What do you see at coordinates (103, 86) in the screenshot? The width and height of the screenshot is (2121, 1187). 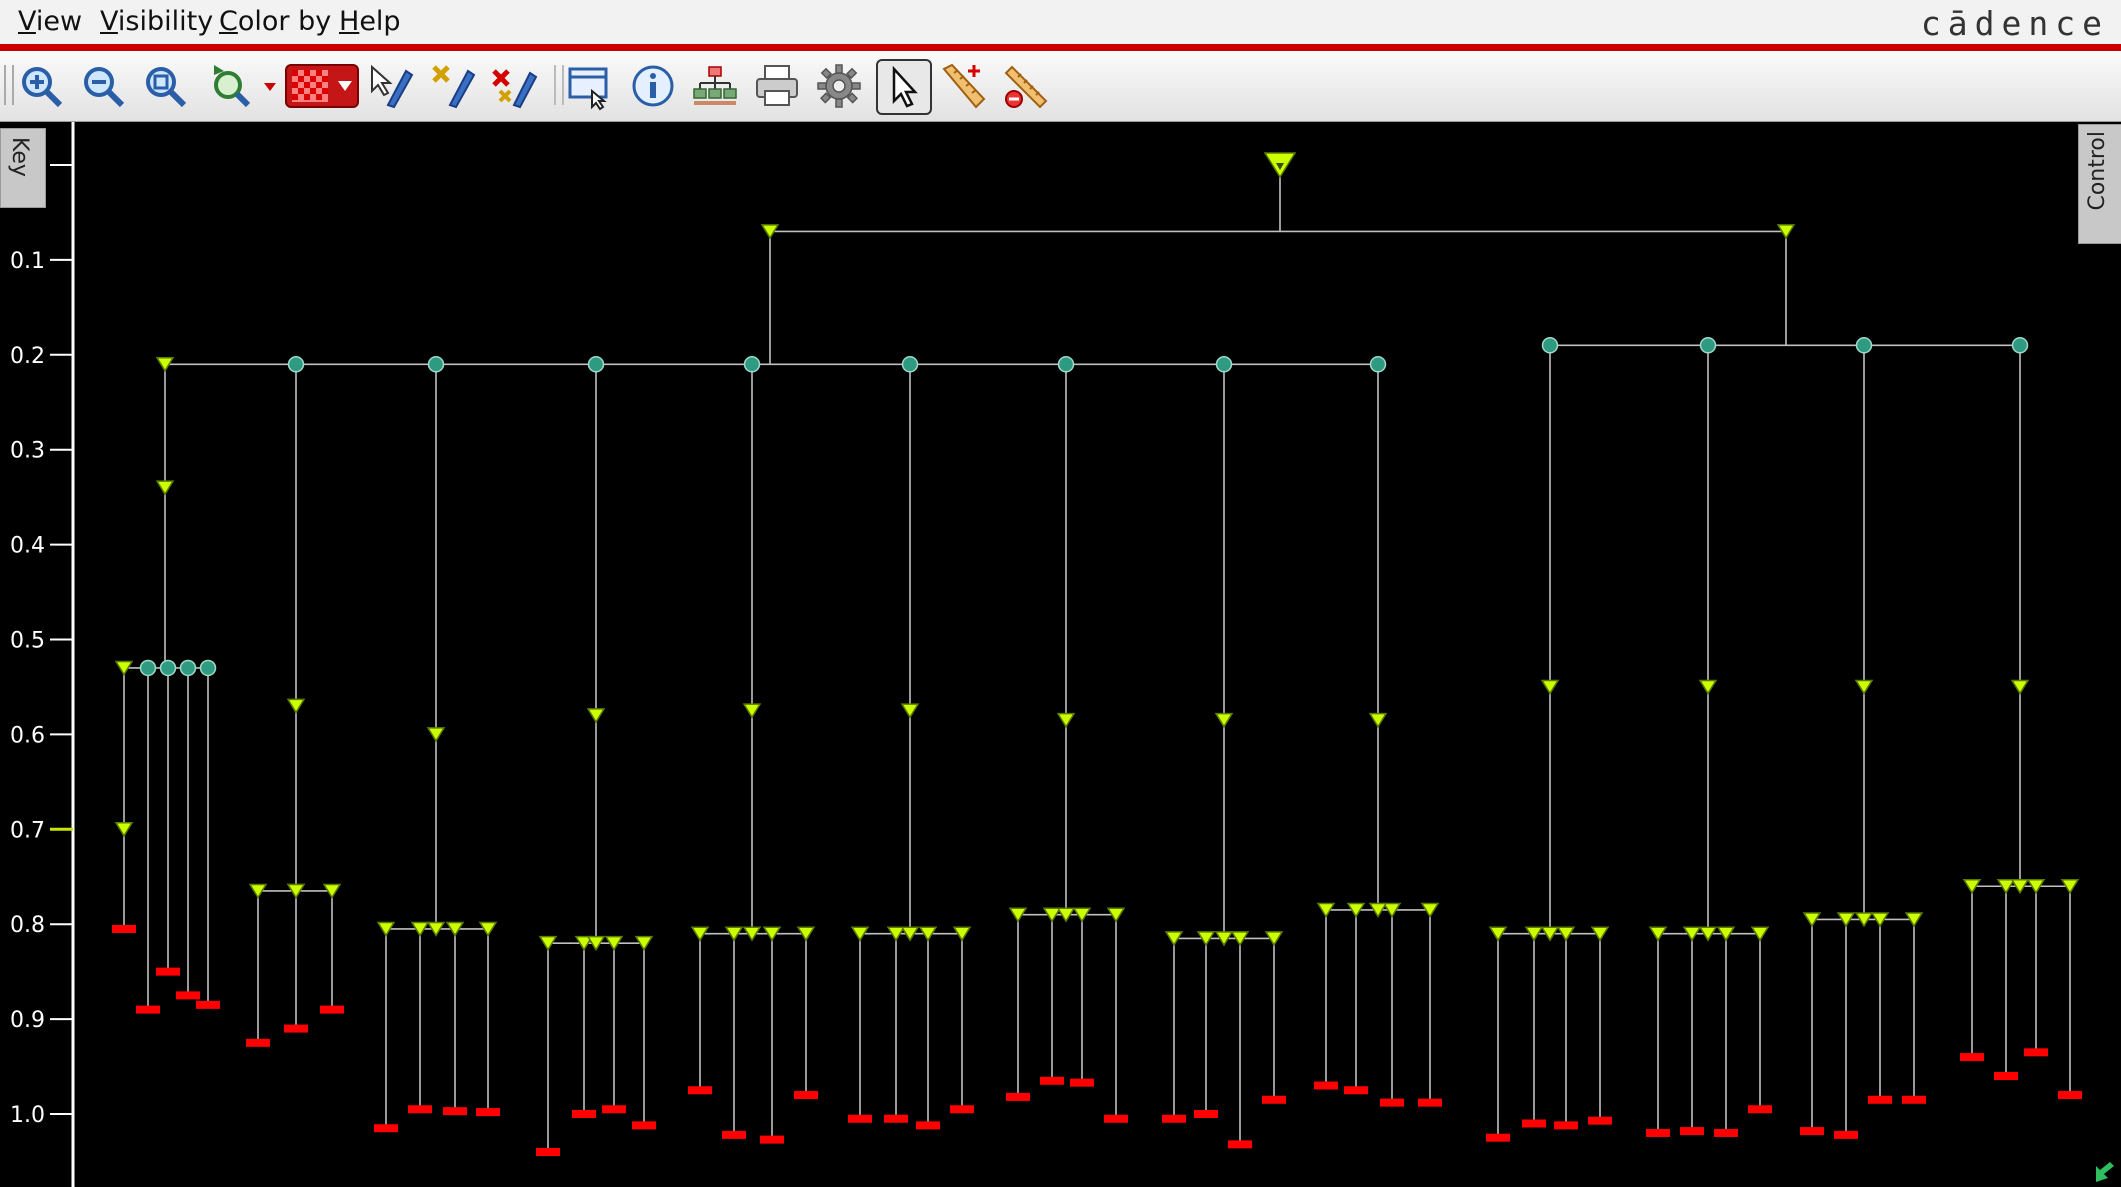 I see `zoom-out-icon` at bounding box center [103, 86].